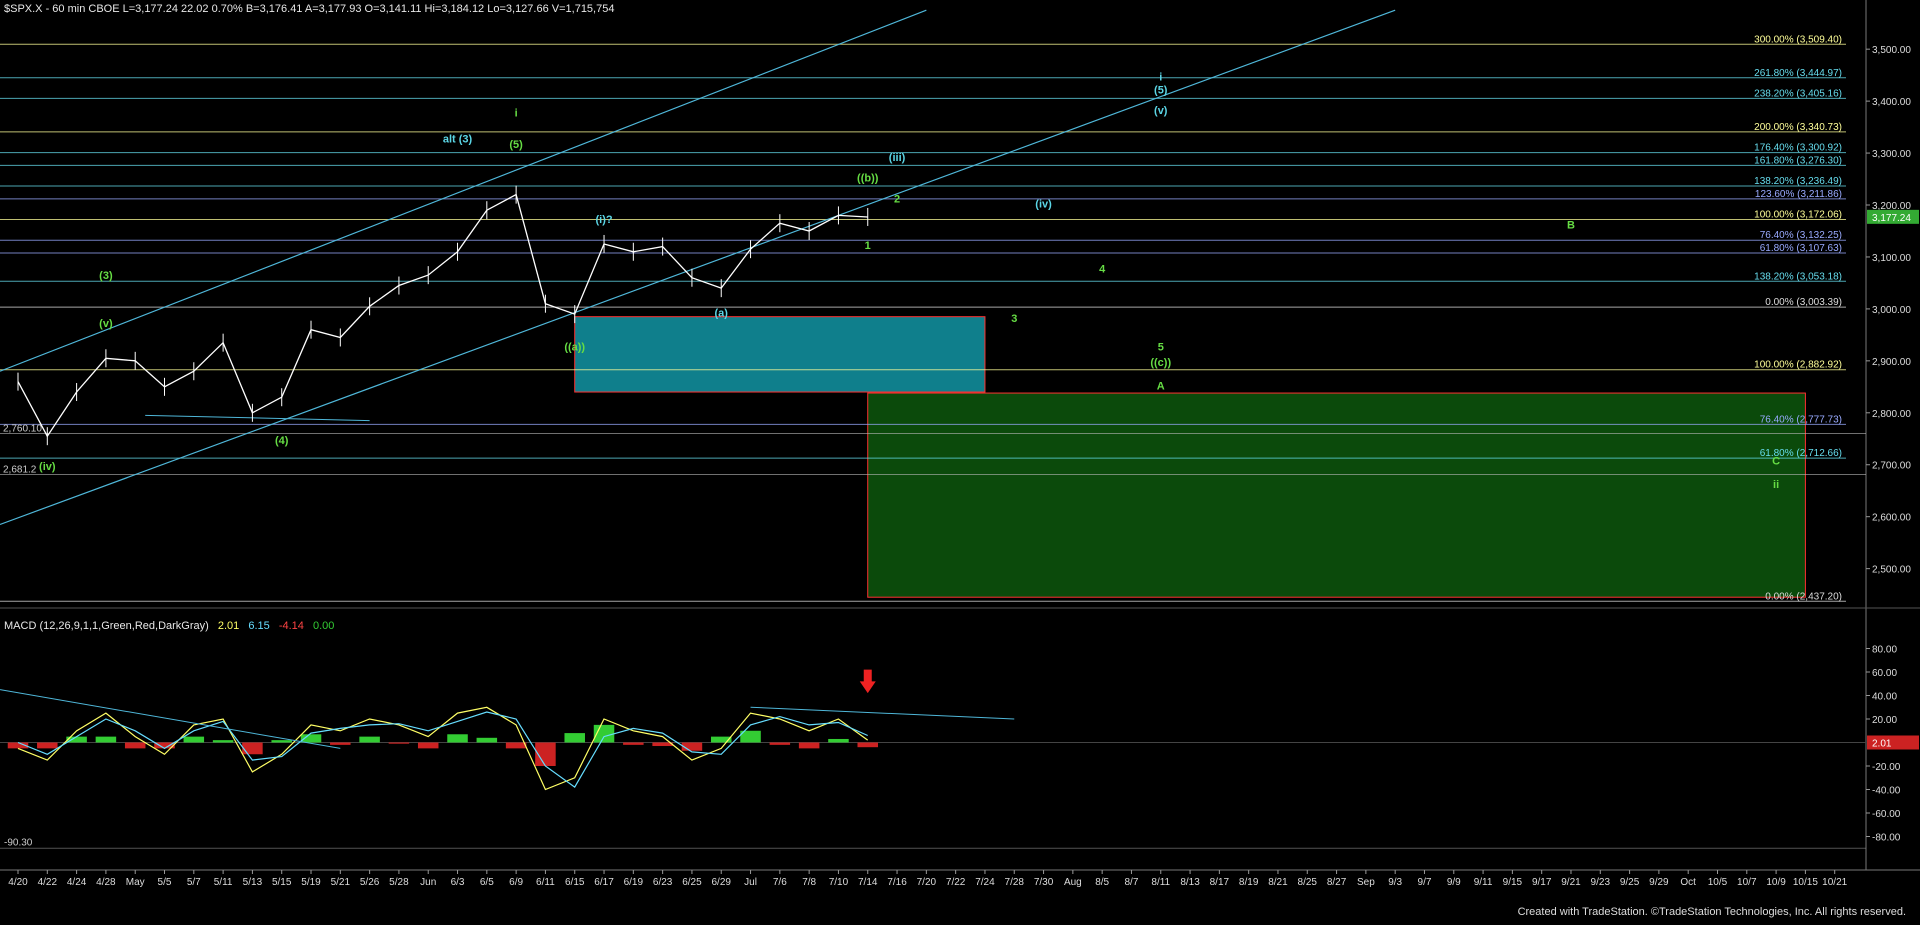 This screenshot has width=1920, height=925. What do you see at coordinates (370, 882) in the screenshot?
I see `time-tick-label-12: 5/26` at bounding box center [370, 882].